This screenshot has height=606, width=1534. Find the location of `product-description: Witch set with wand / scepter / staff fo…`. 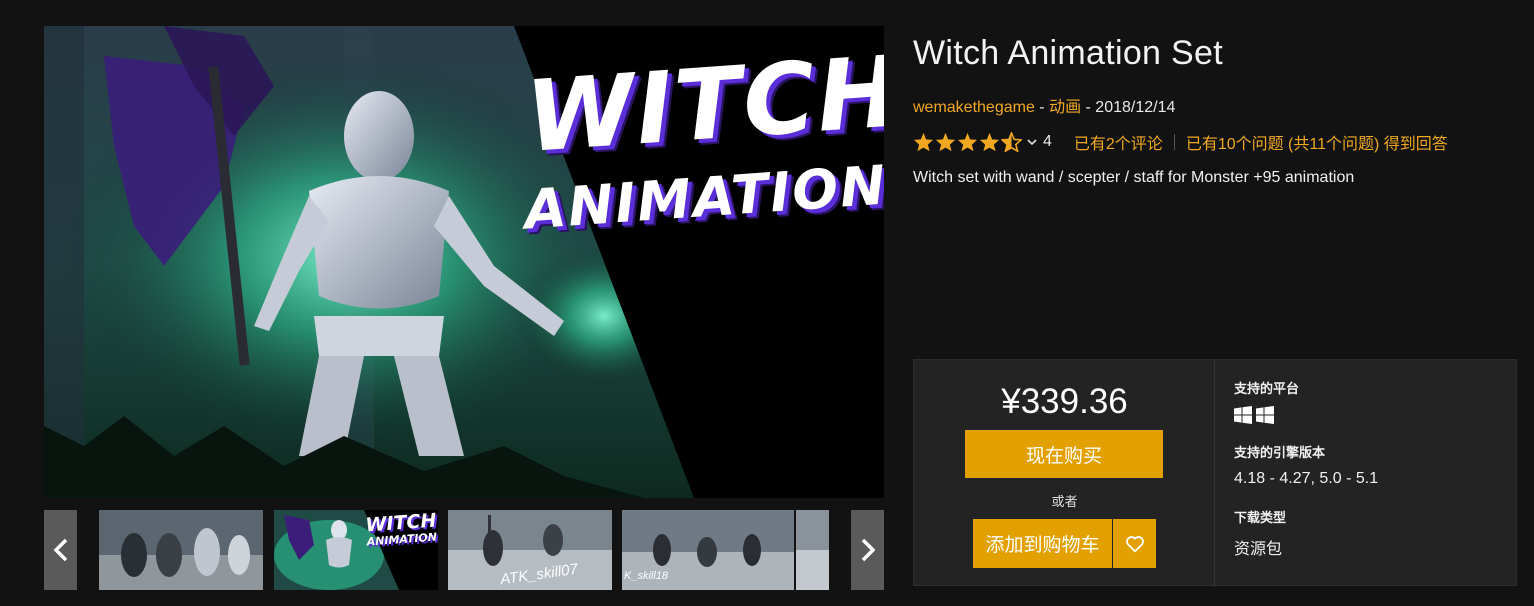

product-description: Witch set with wand / scepter / staff fo… is located at coordinates (1134, 177).